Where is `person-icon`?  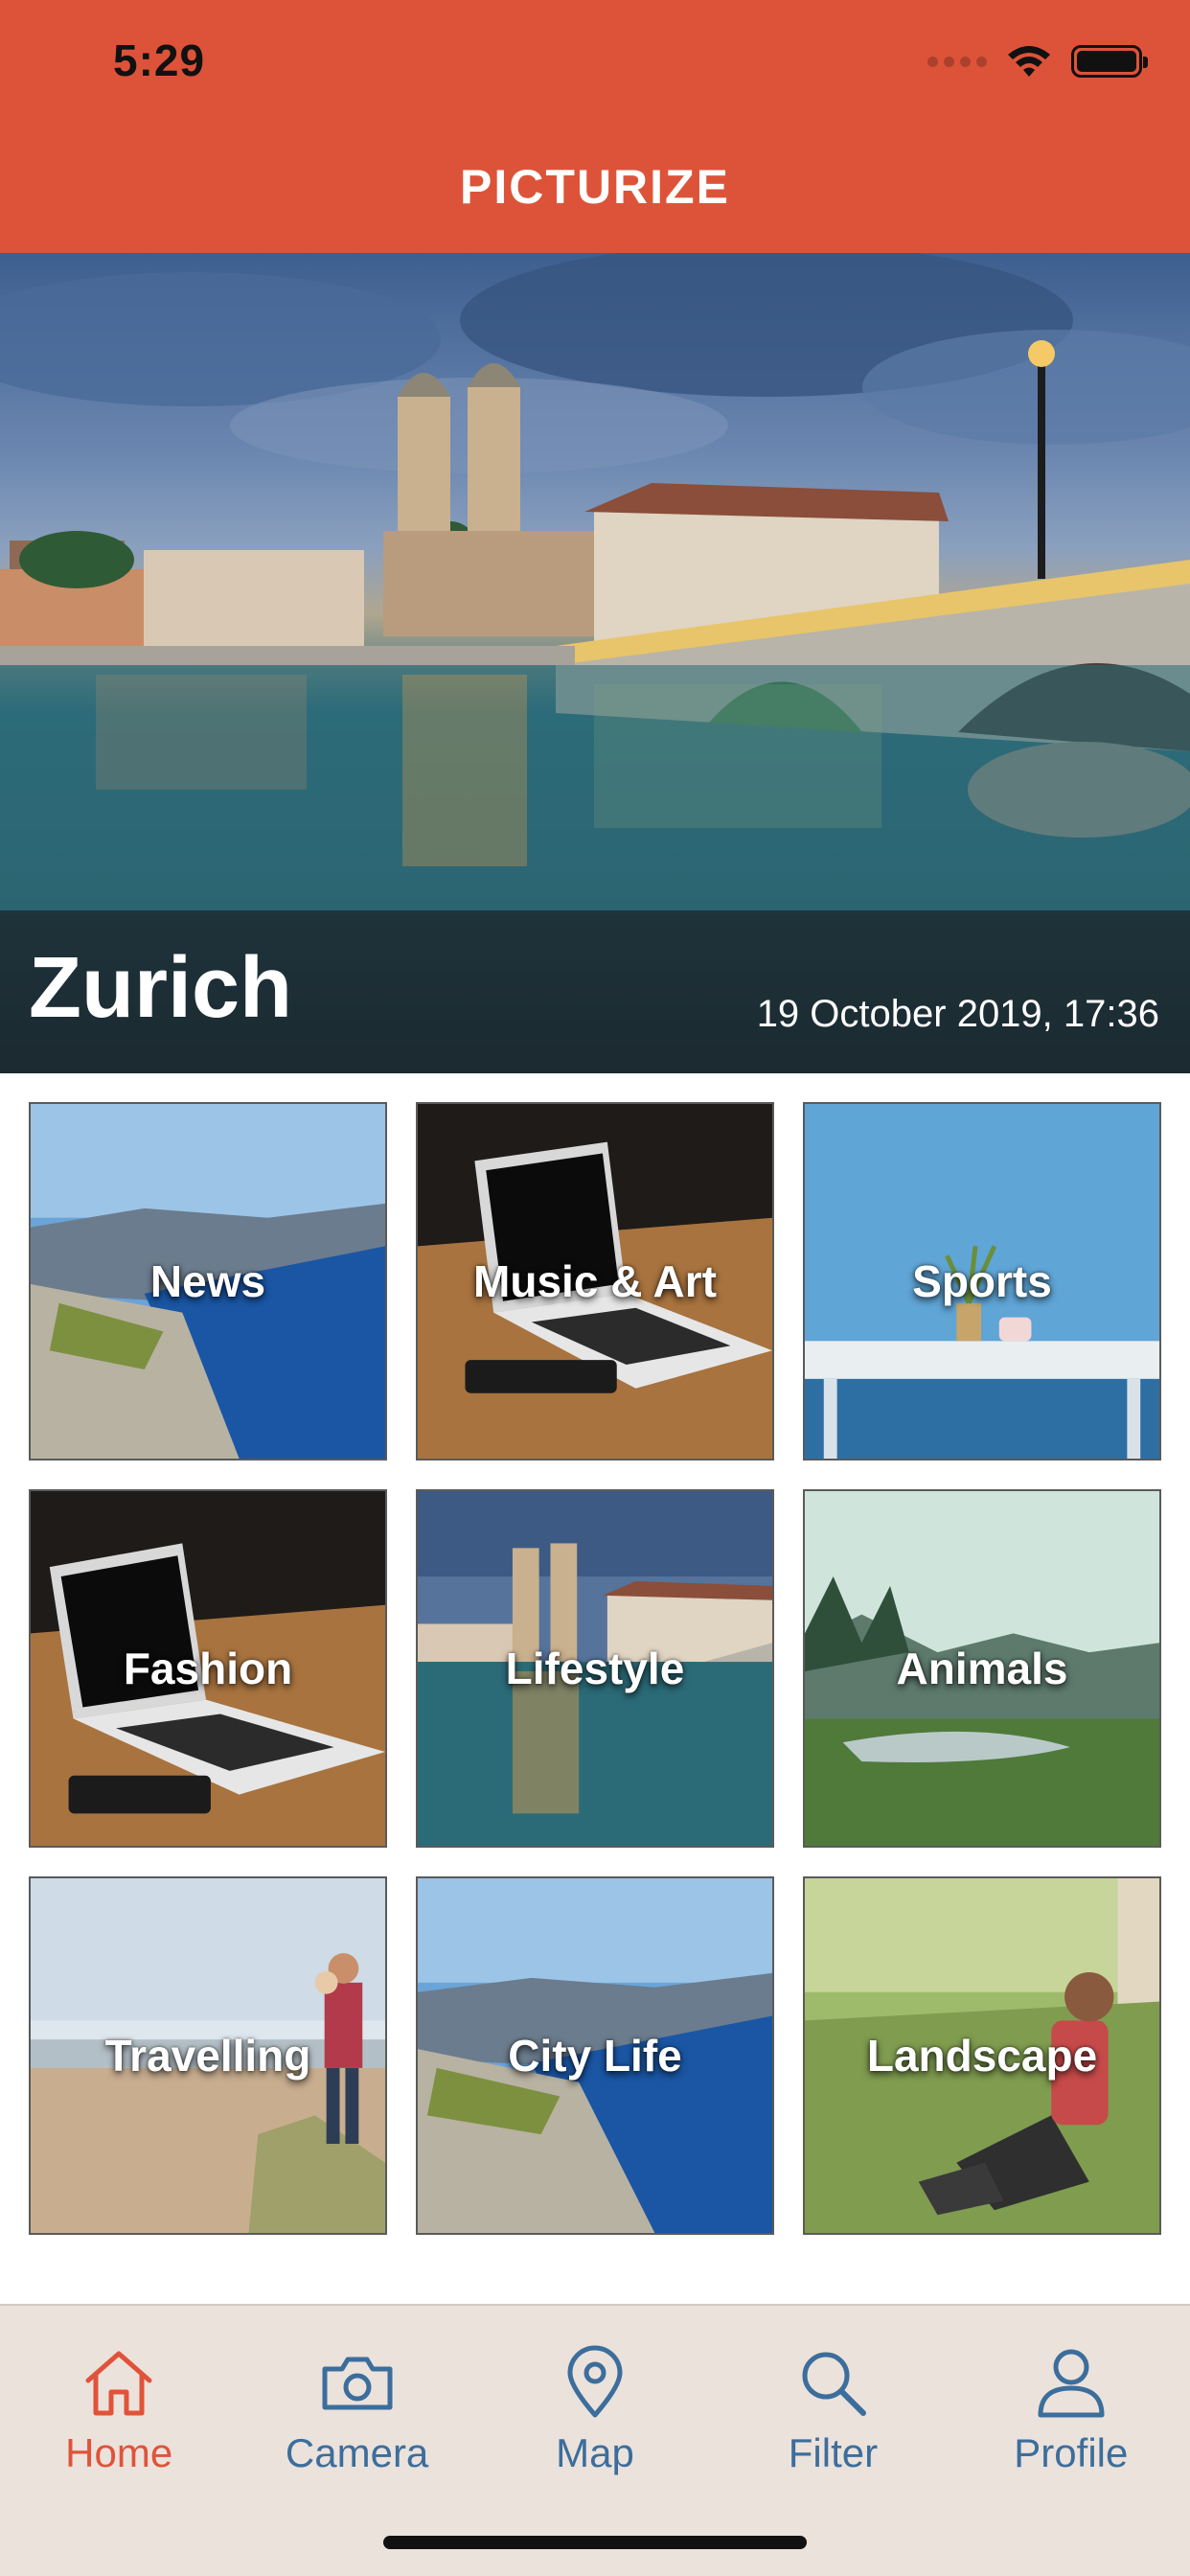
person-icon is located at coordinates (1071, 2383).